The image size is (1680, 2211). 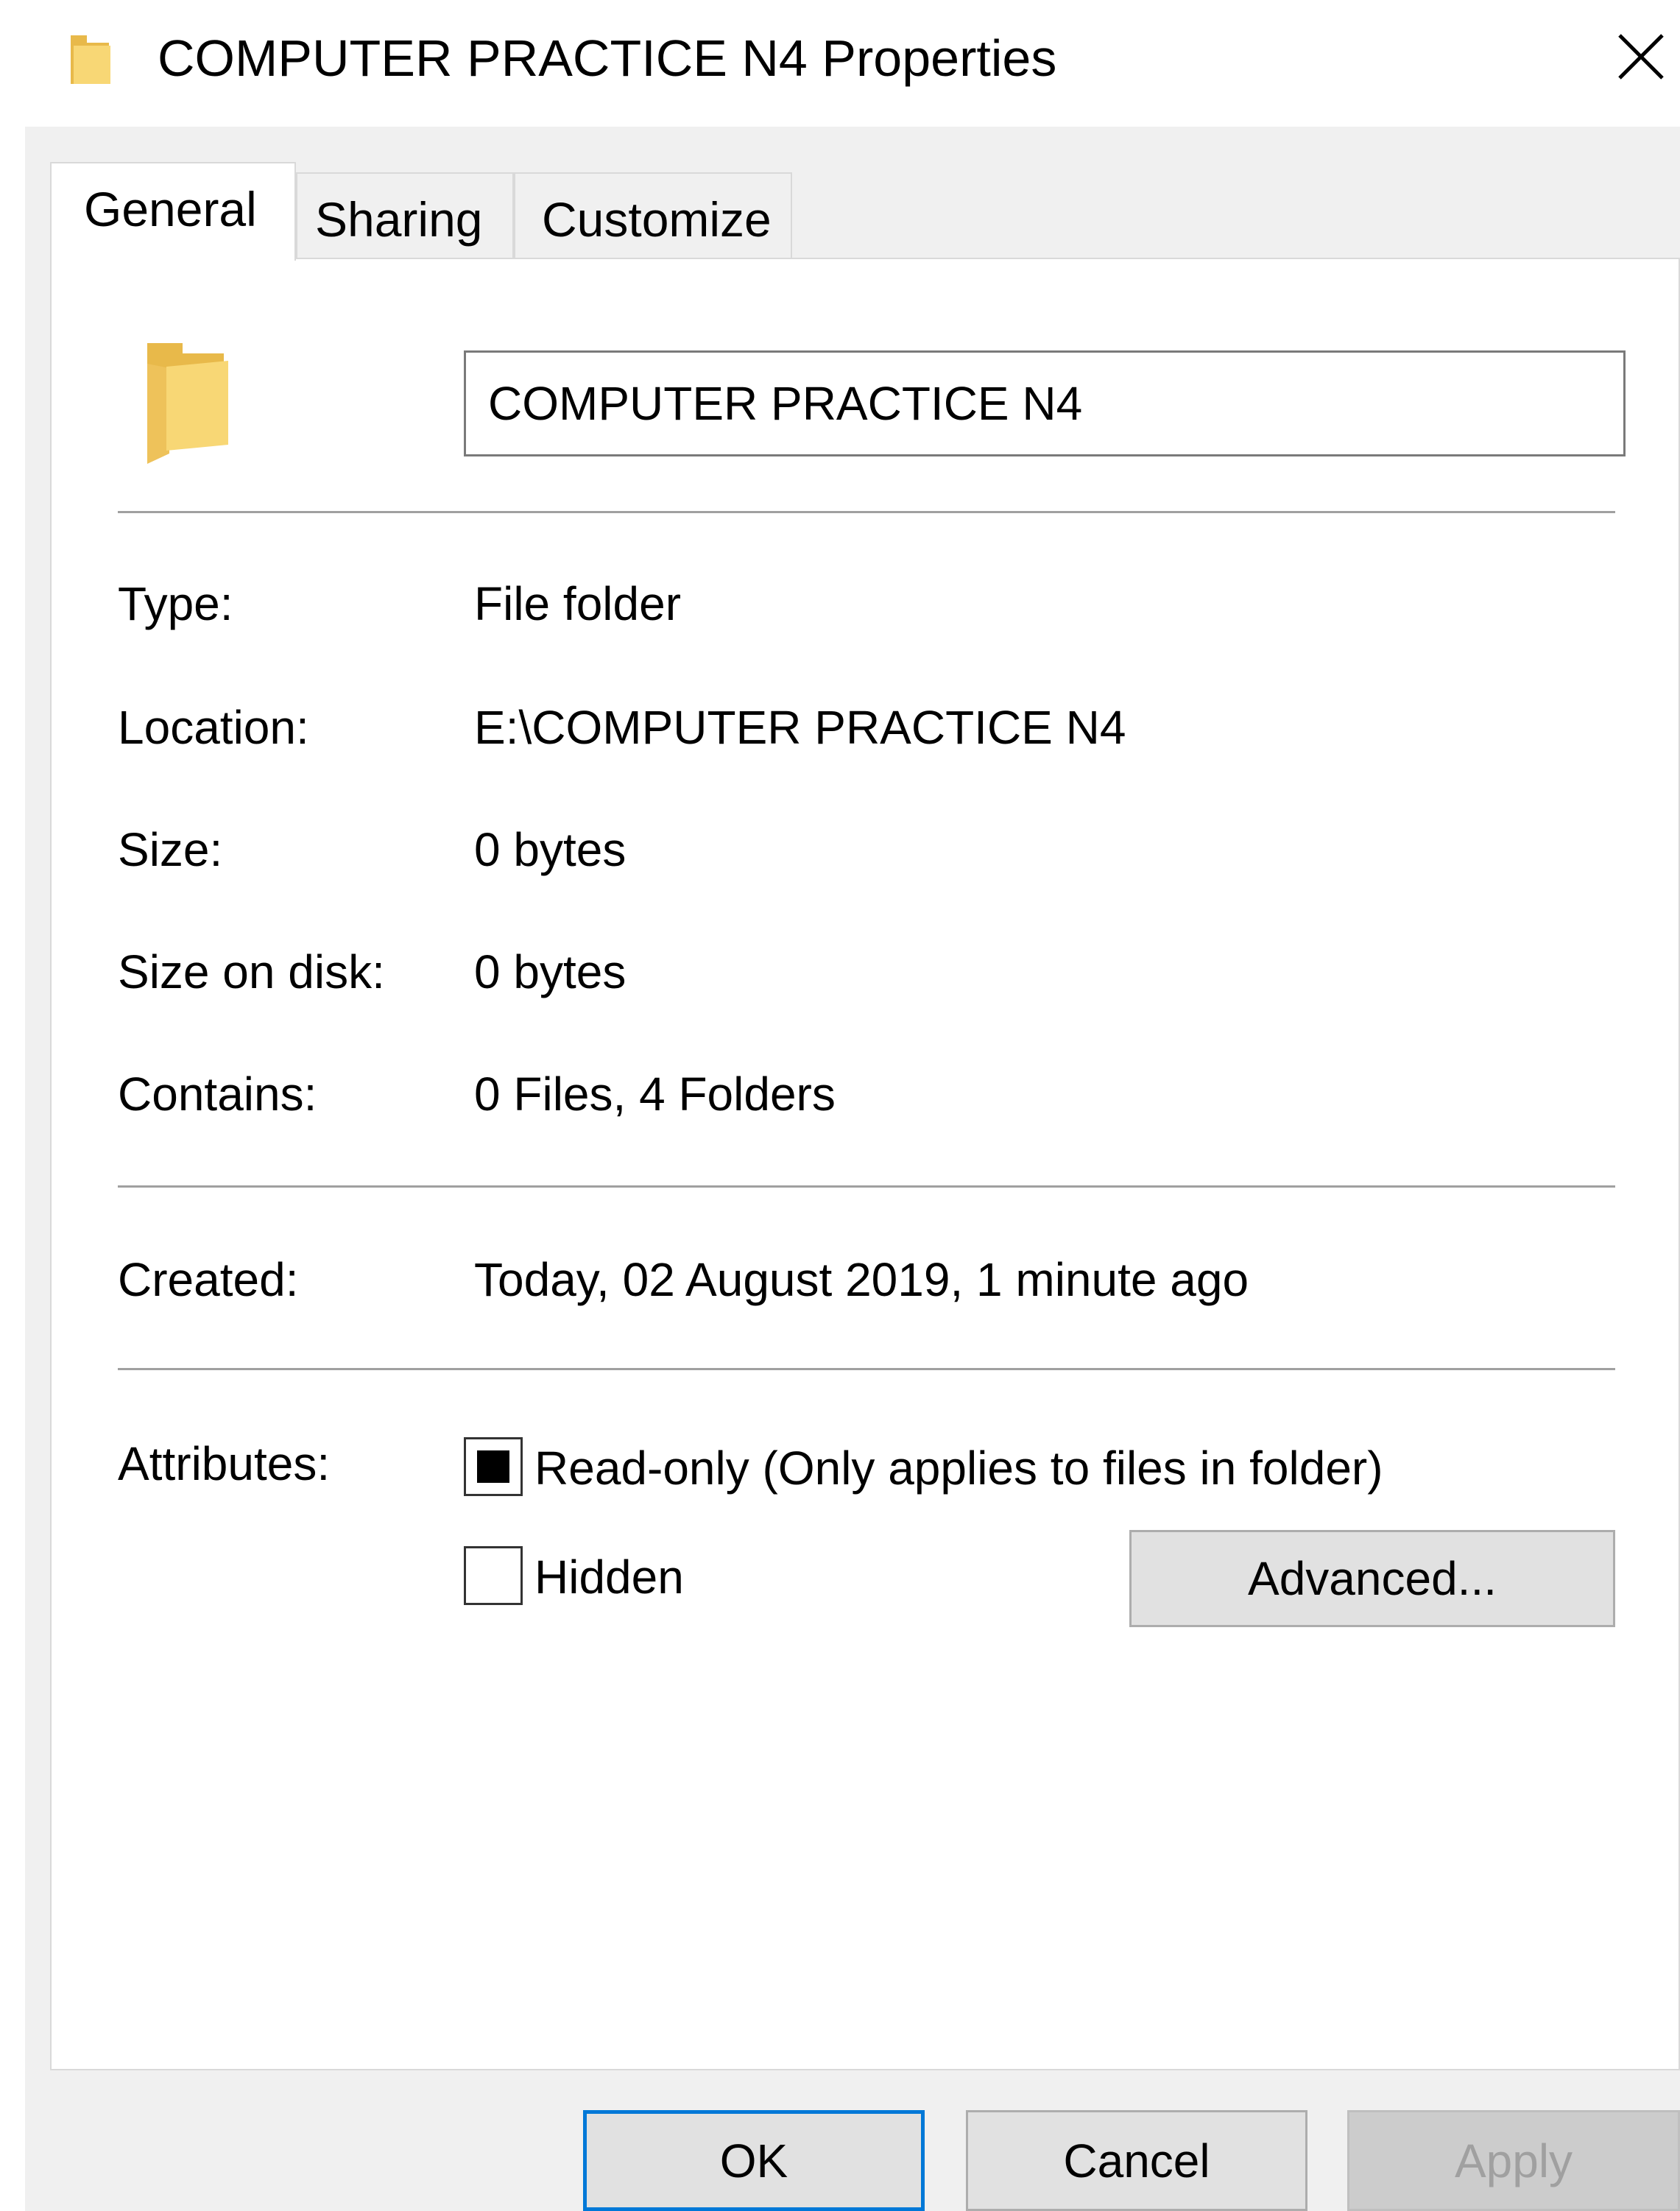 What do you see at coordinates (217, 1094) in the screenshot?
I see `contains-label: Contains:` at bounding box center [217, 1094].